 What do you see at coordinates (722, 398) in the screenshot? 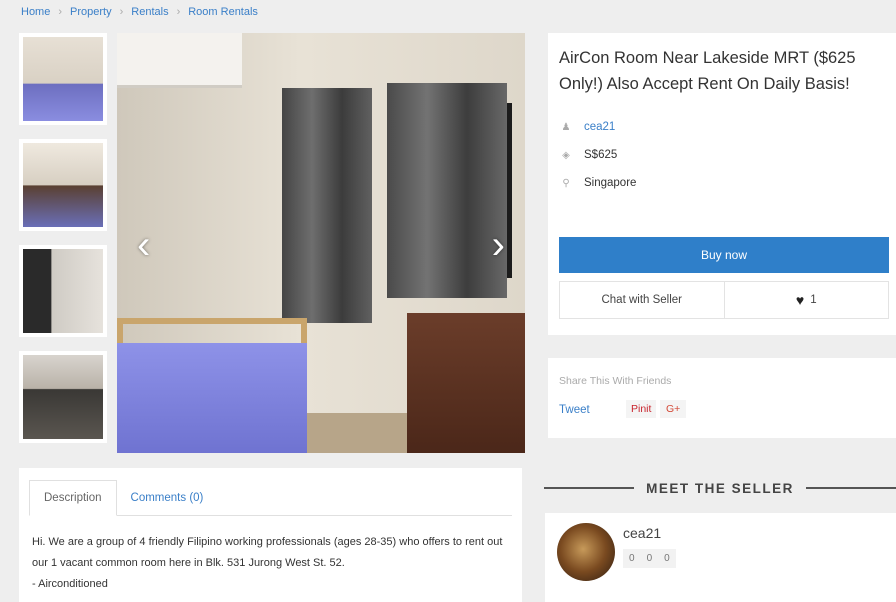
I see `share-card: Share This With Friends Tweet Pinit G+` at bounding box center [722, 398].